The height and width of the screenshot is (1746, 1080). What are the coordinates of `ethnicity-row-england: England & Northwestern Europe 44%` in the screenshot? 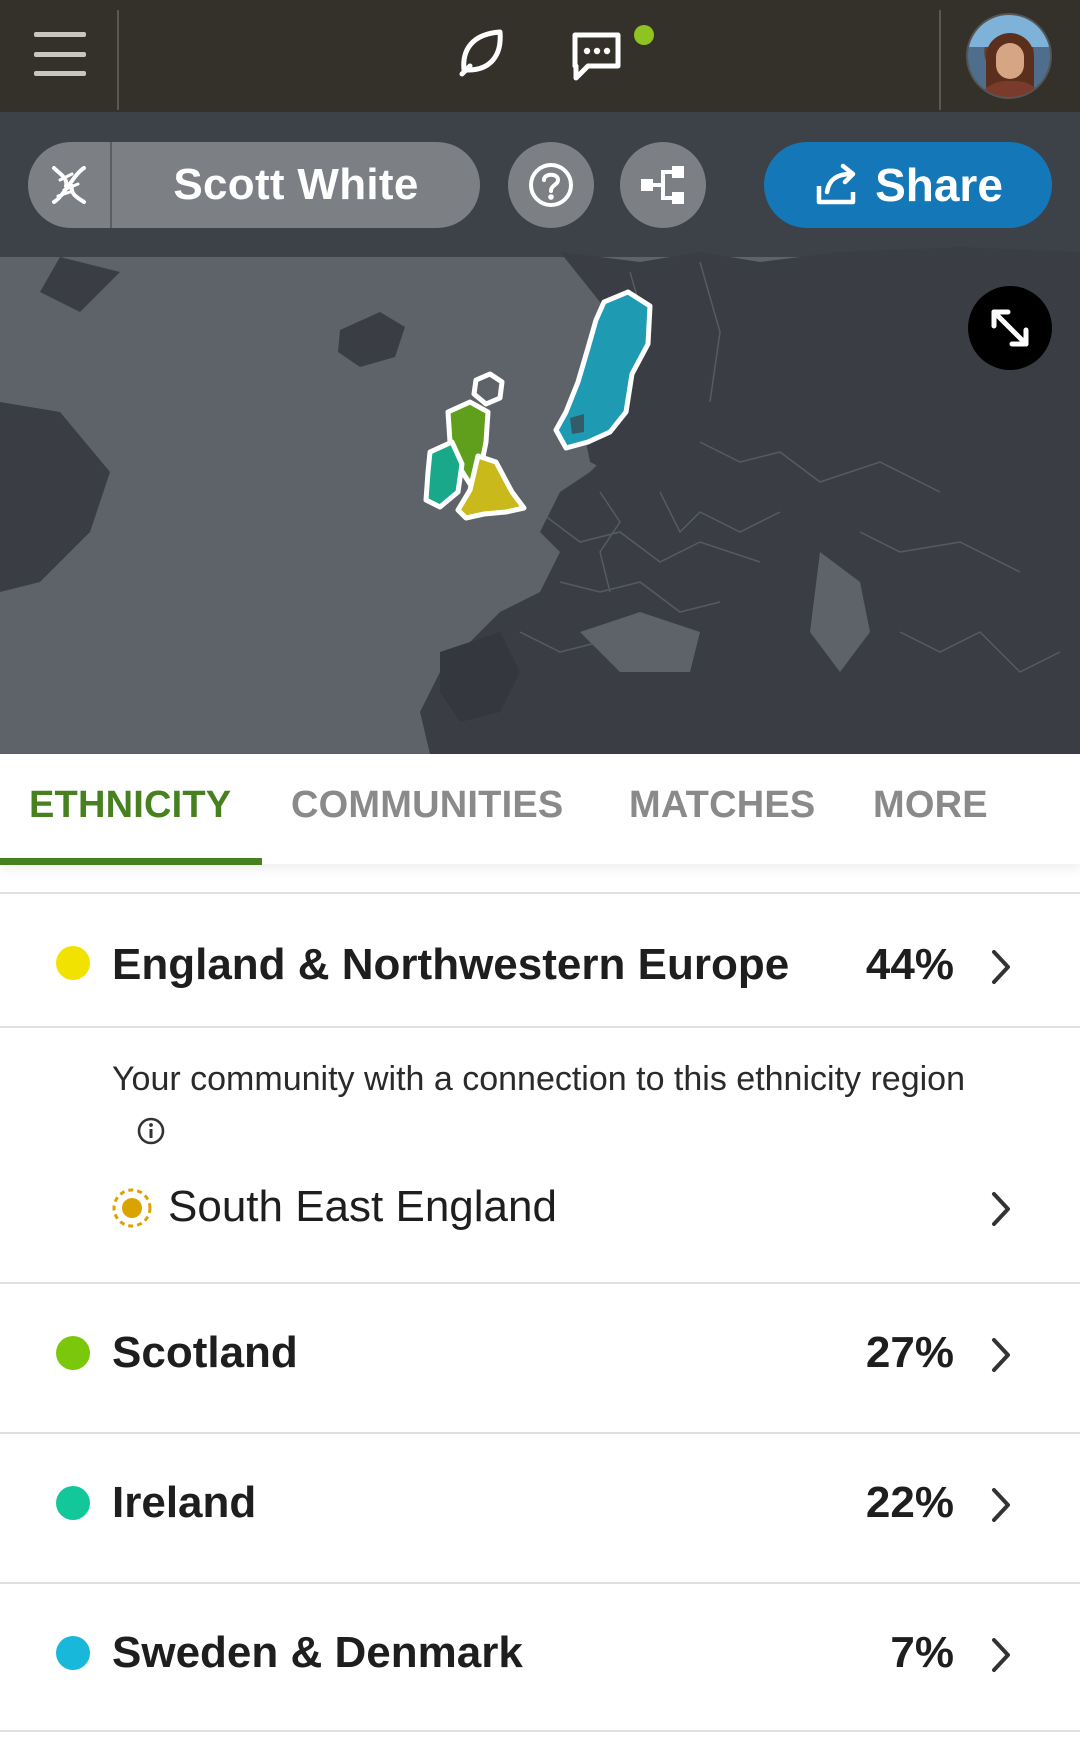 It's located at (540, 959).